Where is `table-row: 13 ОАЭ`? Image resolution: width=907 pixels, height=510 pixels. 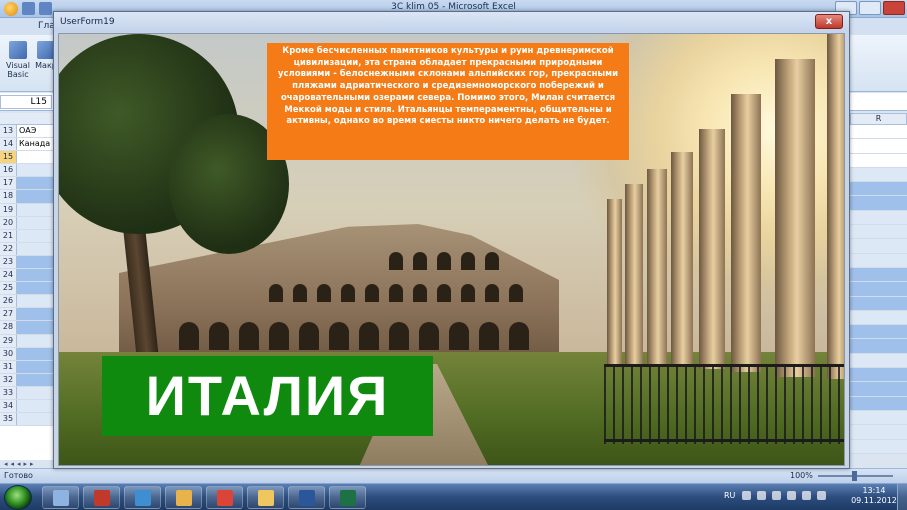 table-row: 13 ОАЭ is located at coordinates (29, 132).